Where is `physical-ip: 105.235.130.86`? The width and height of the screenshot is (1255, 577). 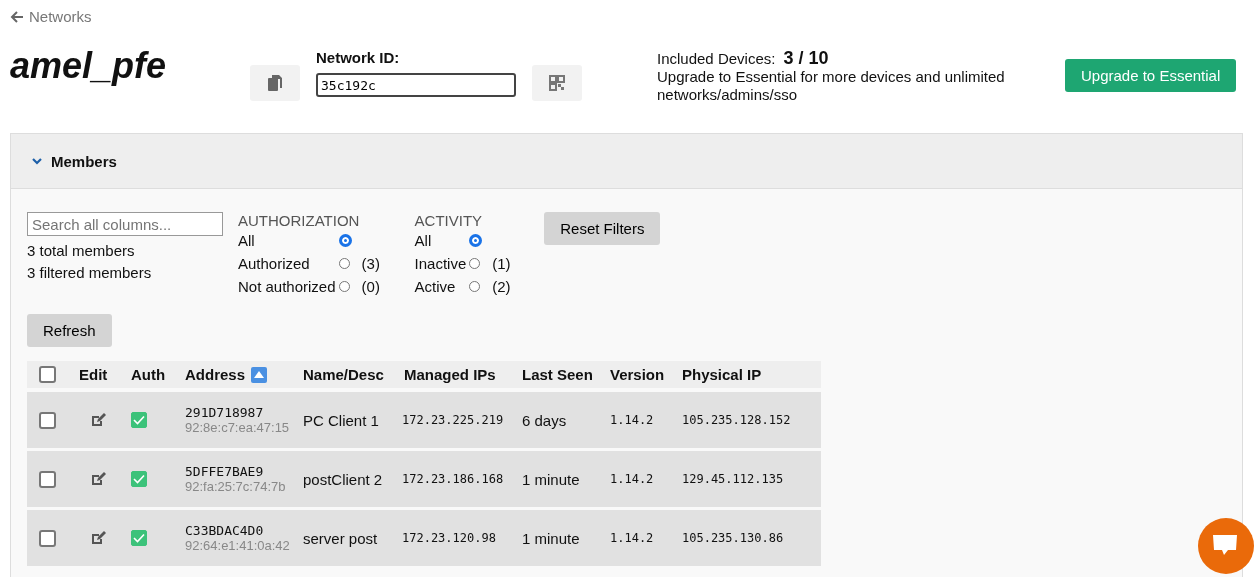 physical-ip: 105.235.130.86 is located at coordinates (733, 538).